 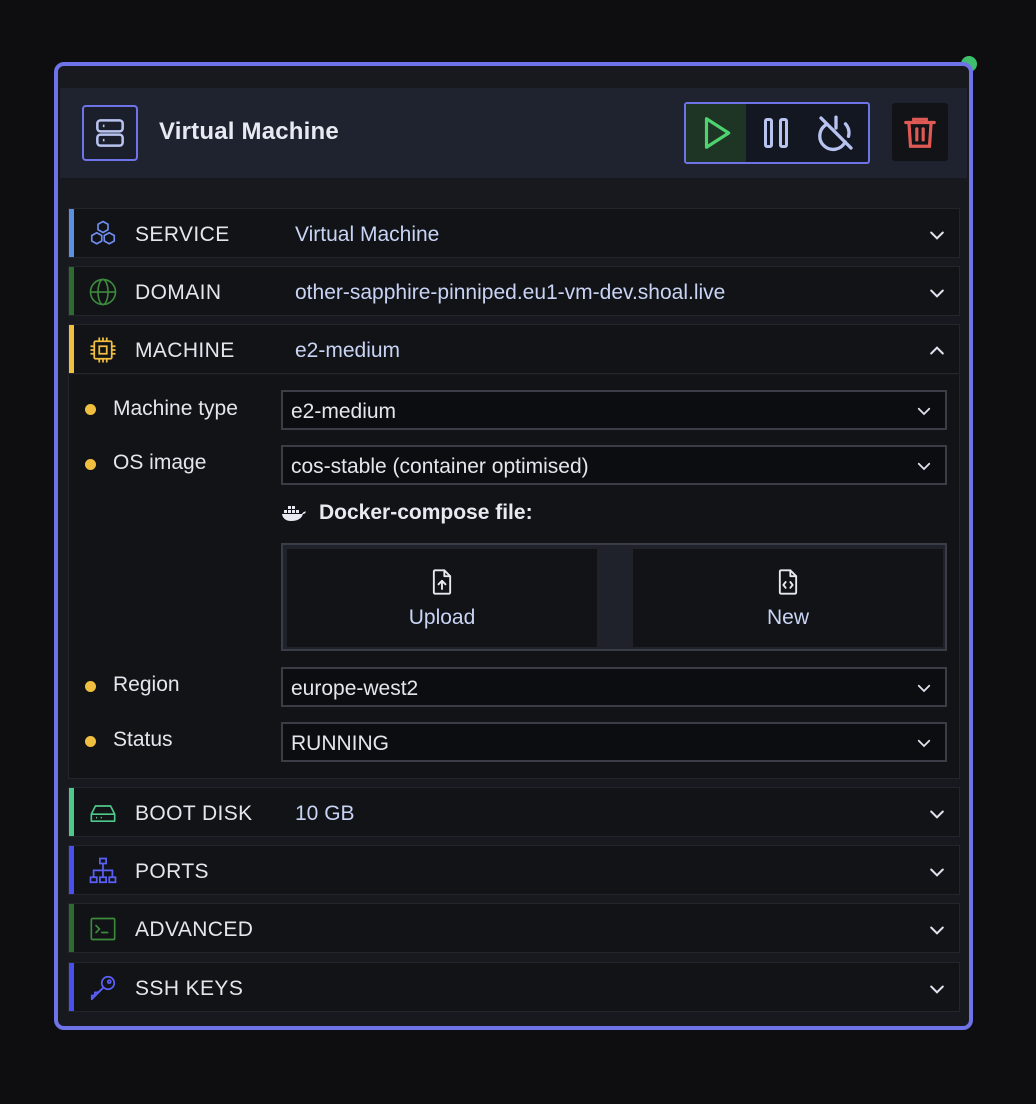 I want to click on docker-icon, so click(x=294, y=513).